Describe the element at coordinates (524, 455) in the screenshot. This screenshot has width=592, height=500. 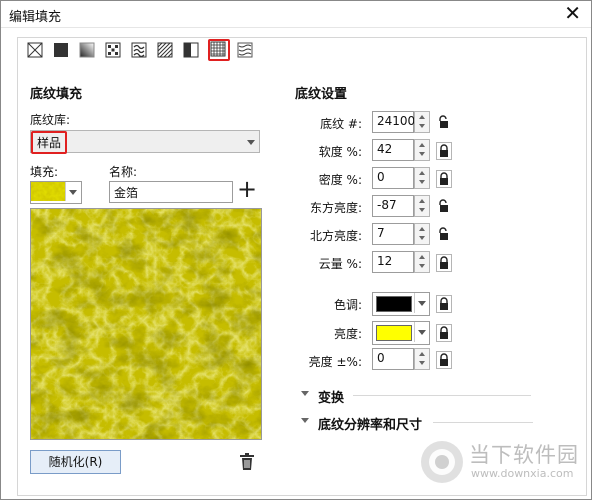
I see `watermark-title: 当下软件园` at that location.